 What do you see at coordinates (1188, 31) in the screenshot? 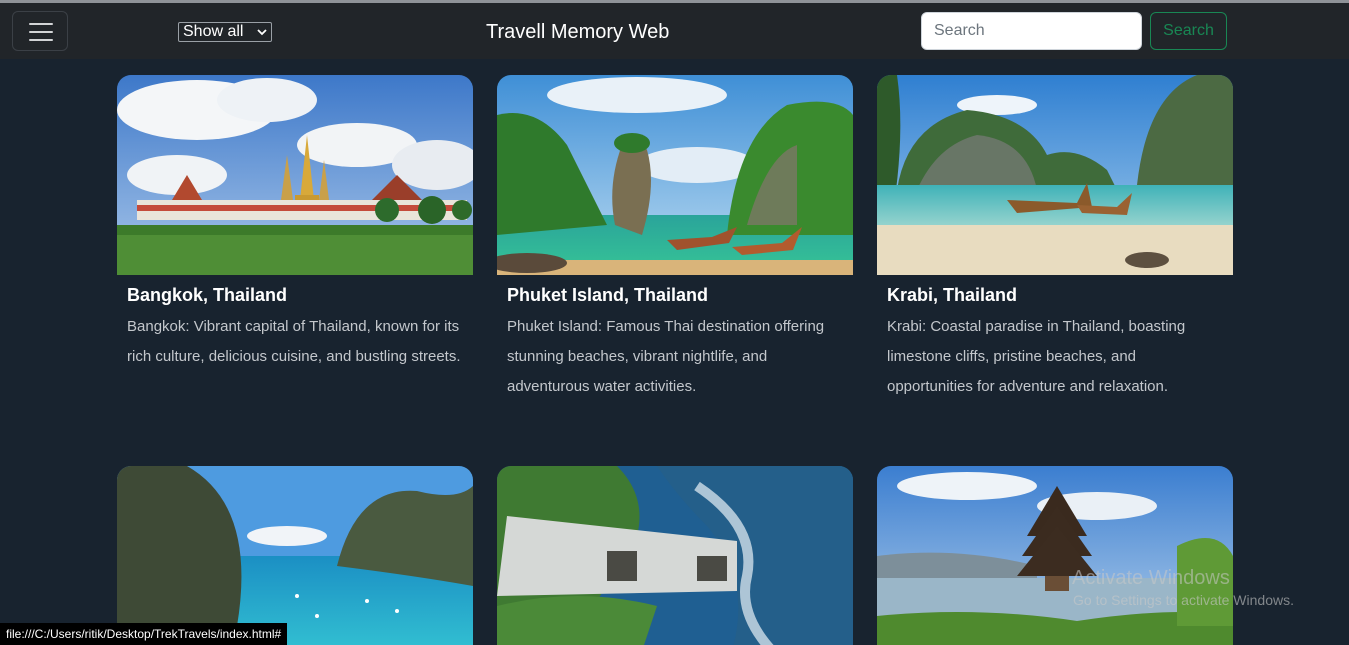
I see `search-button: Search` at bounding box center [1188, 31].